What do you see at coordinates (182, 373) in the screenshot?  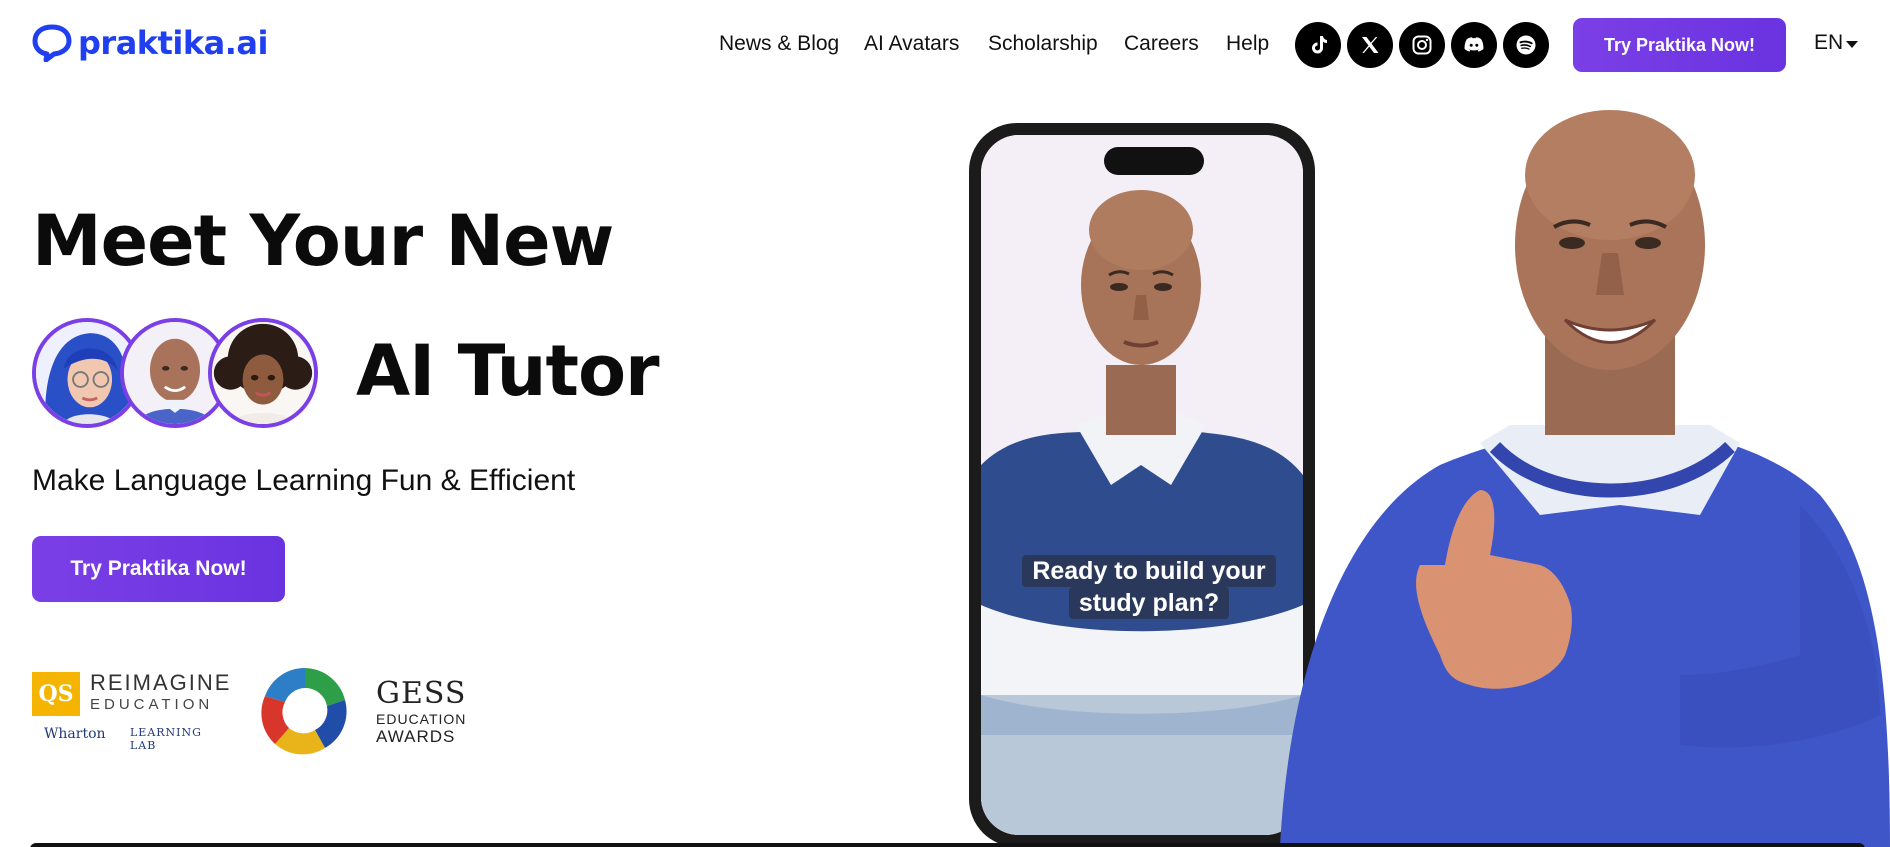 I see `avatar-group` at bounding box center [182, 373].